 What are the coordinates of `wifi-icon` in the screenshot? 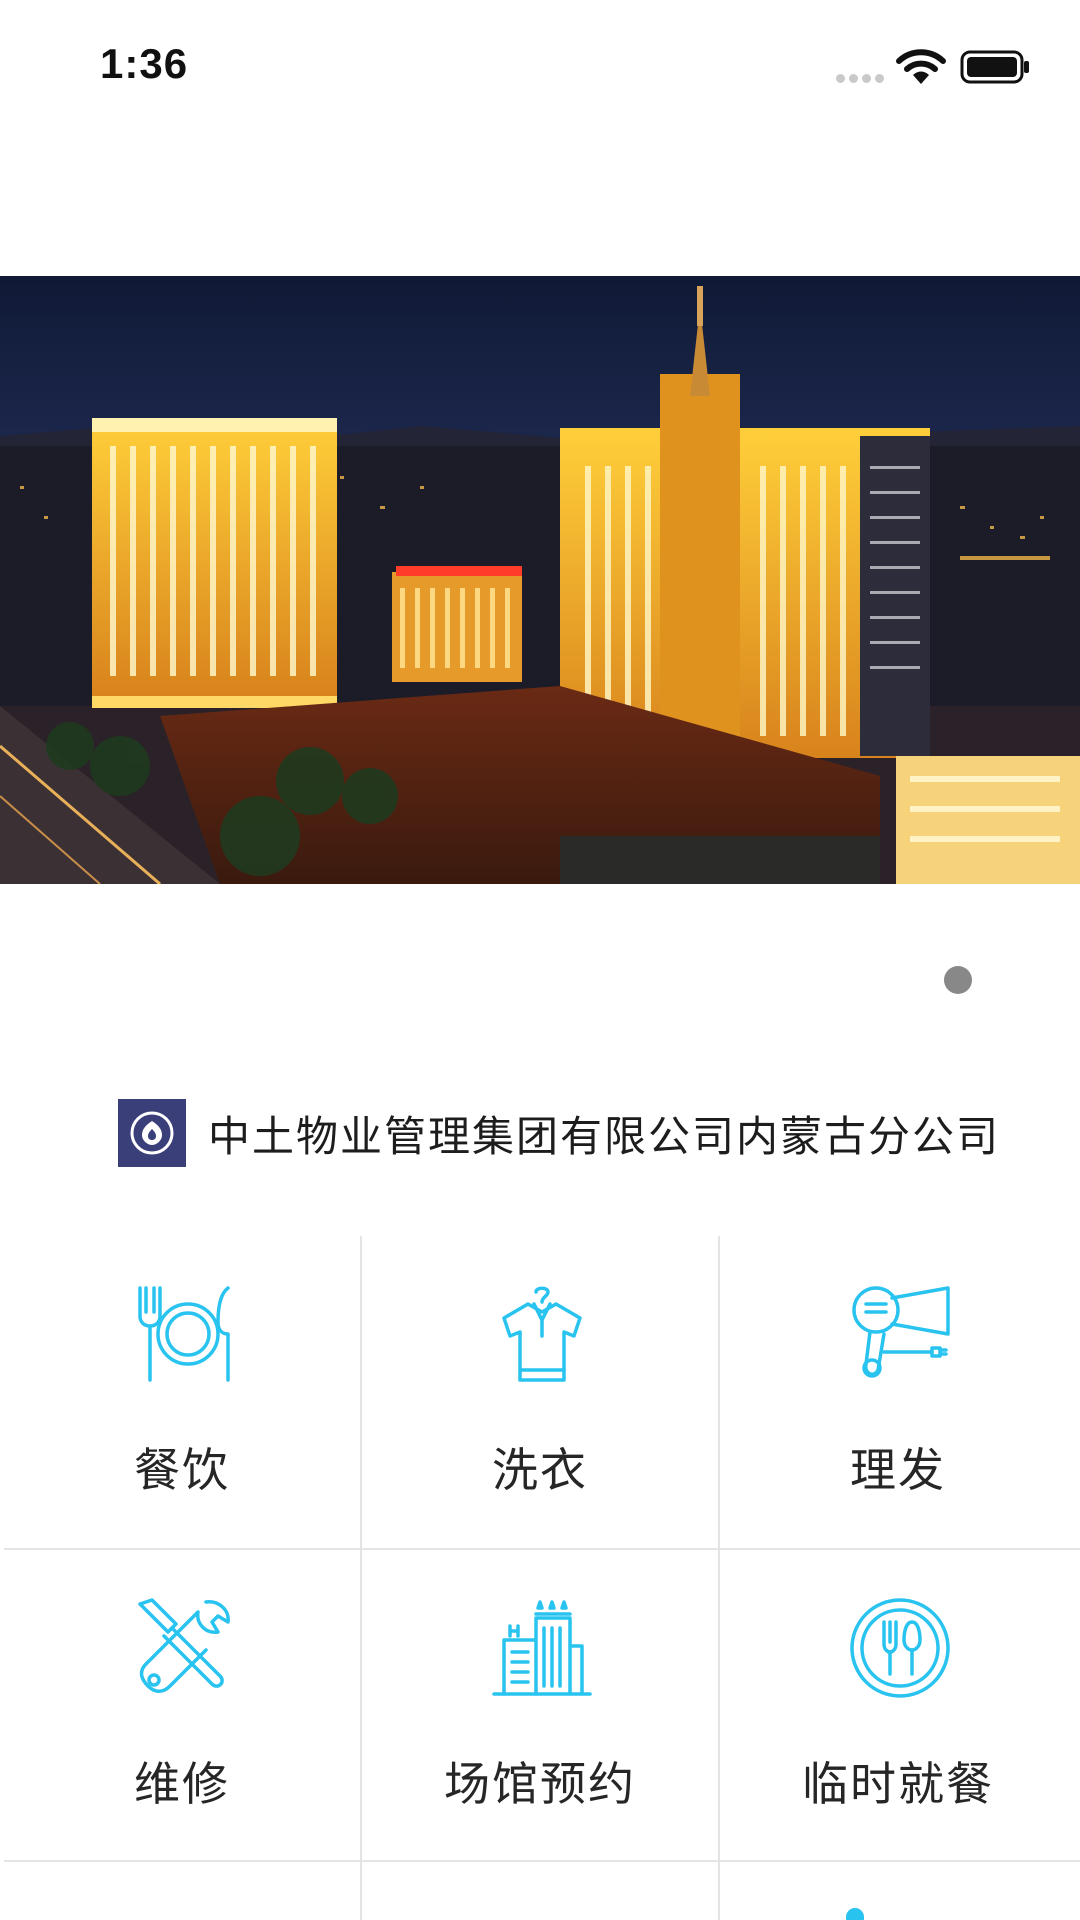 It's located at (921, 67).